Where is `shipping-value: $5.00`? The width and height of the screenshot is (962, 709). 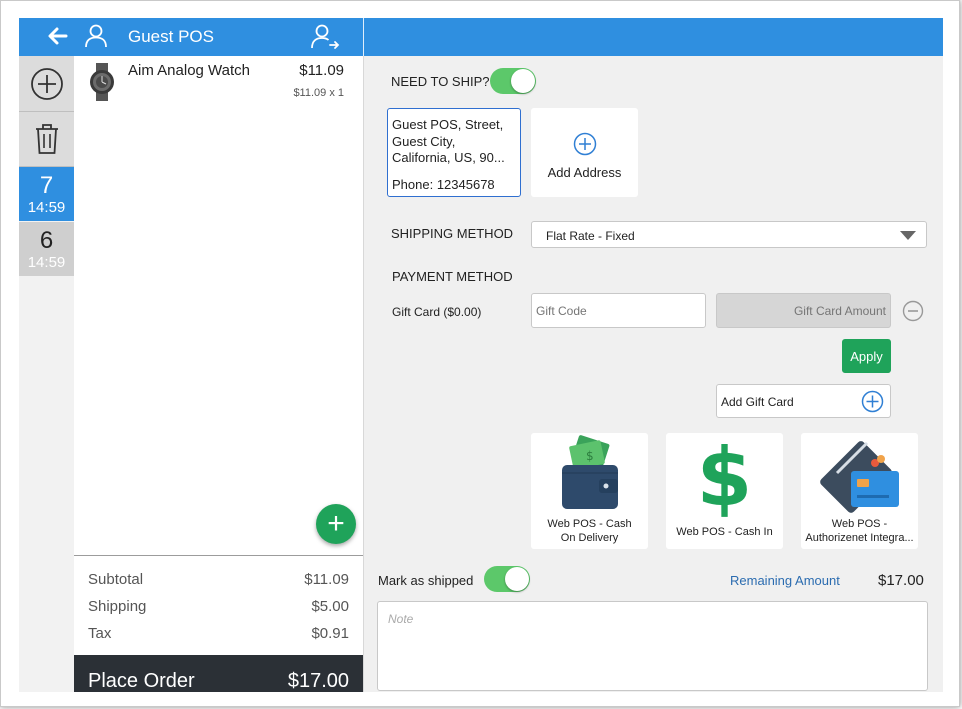
shipping-value: $5.00 is located at coordinates (330, 606).